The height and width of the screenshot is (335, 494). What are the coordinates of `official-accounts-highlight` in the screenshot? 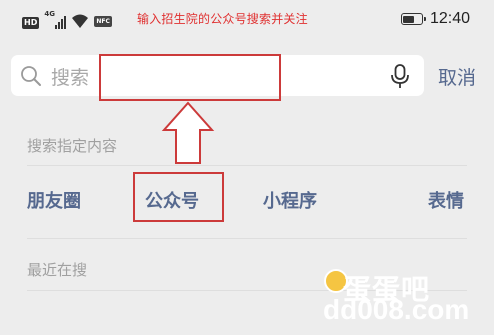 It's located at (178, 197).